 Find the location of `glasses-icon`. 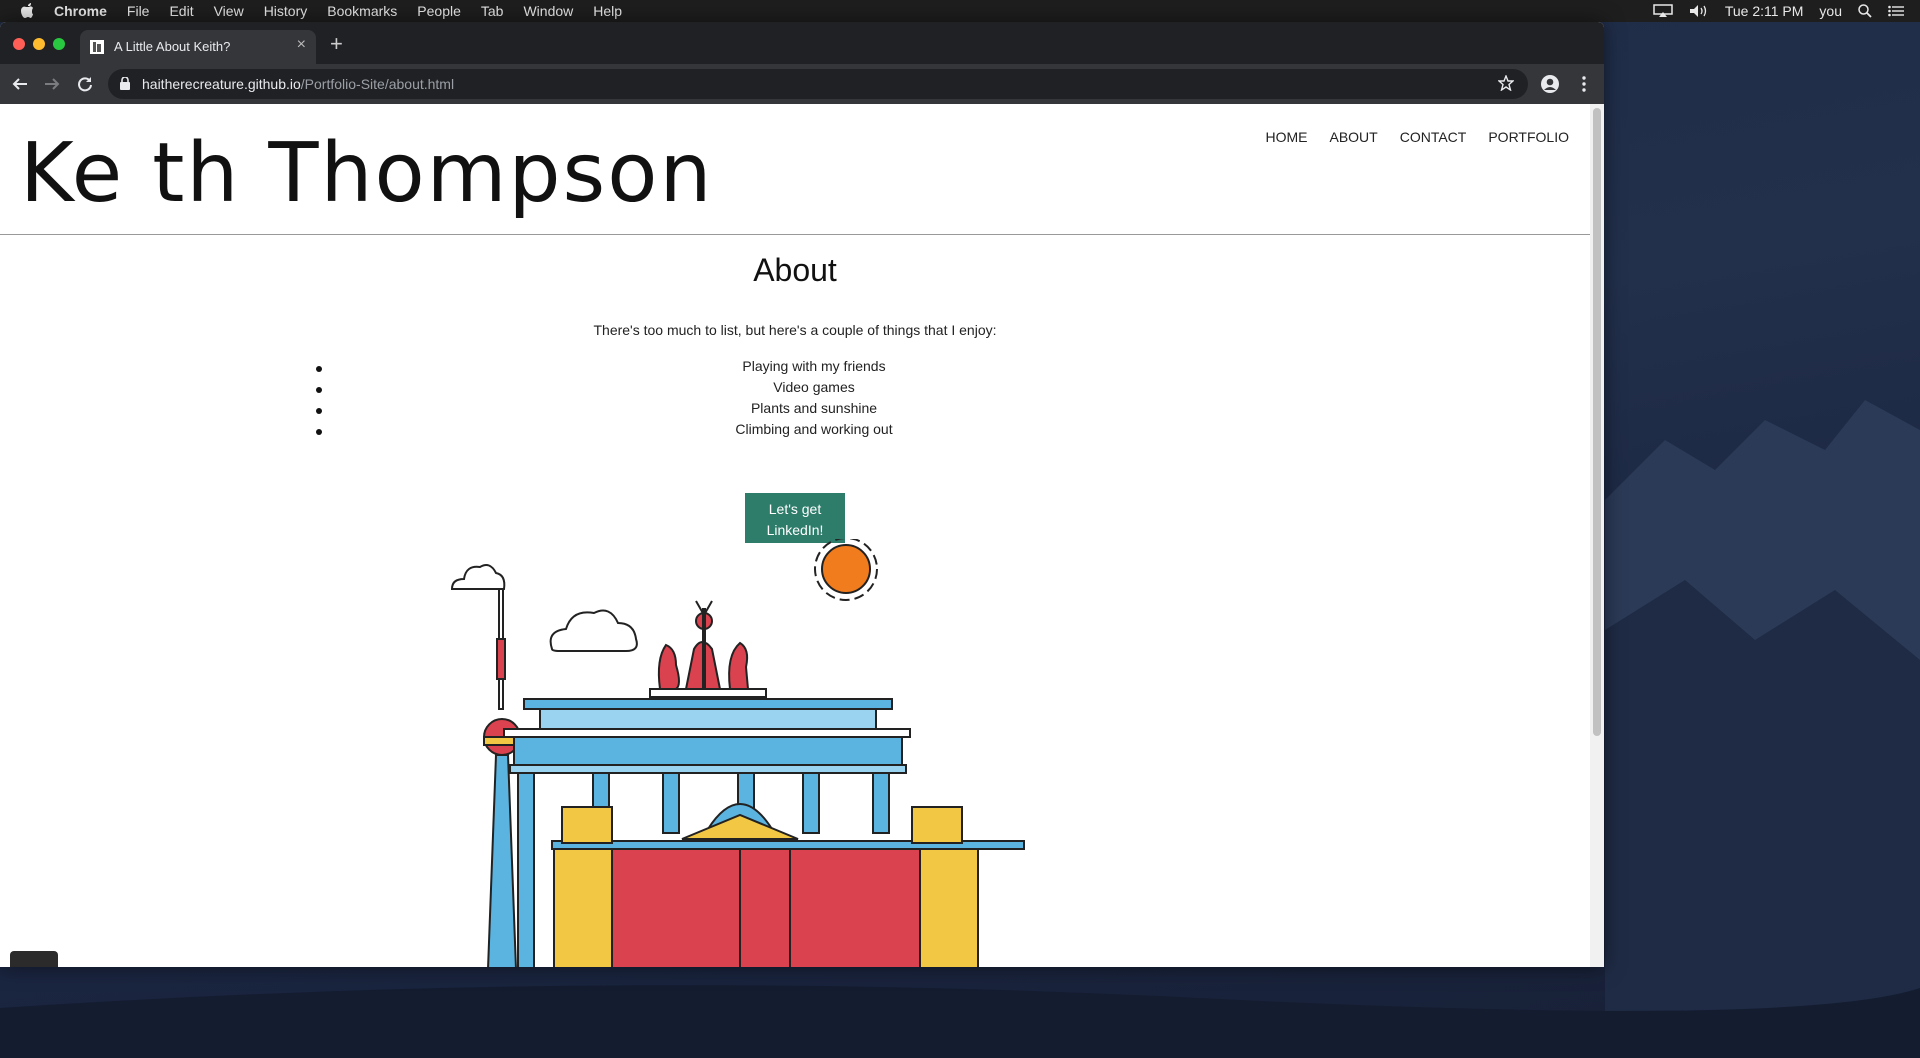

glasses-icon is located at coordinates (34, 966).